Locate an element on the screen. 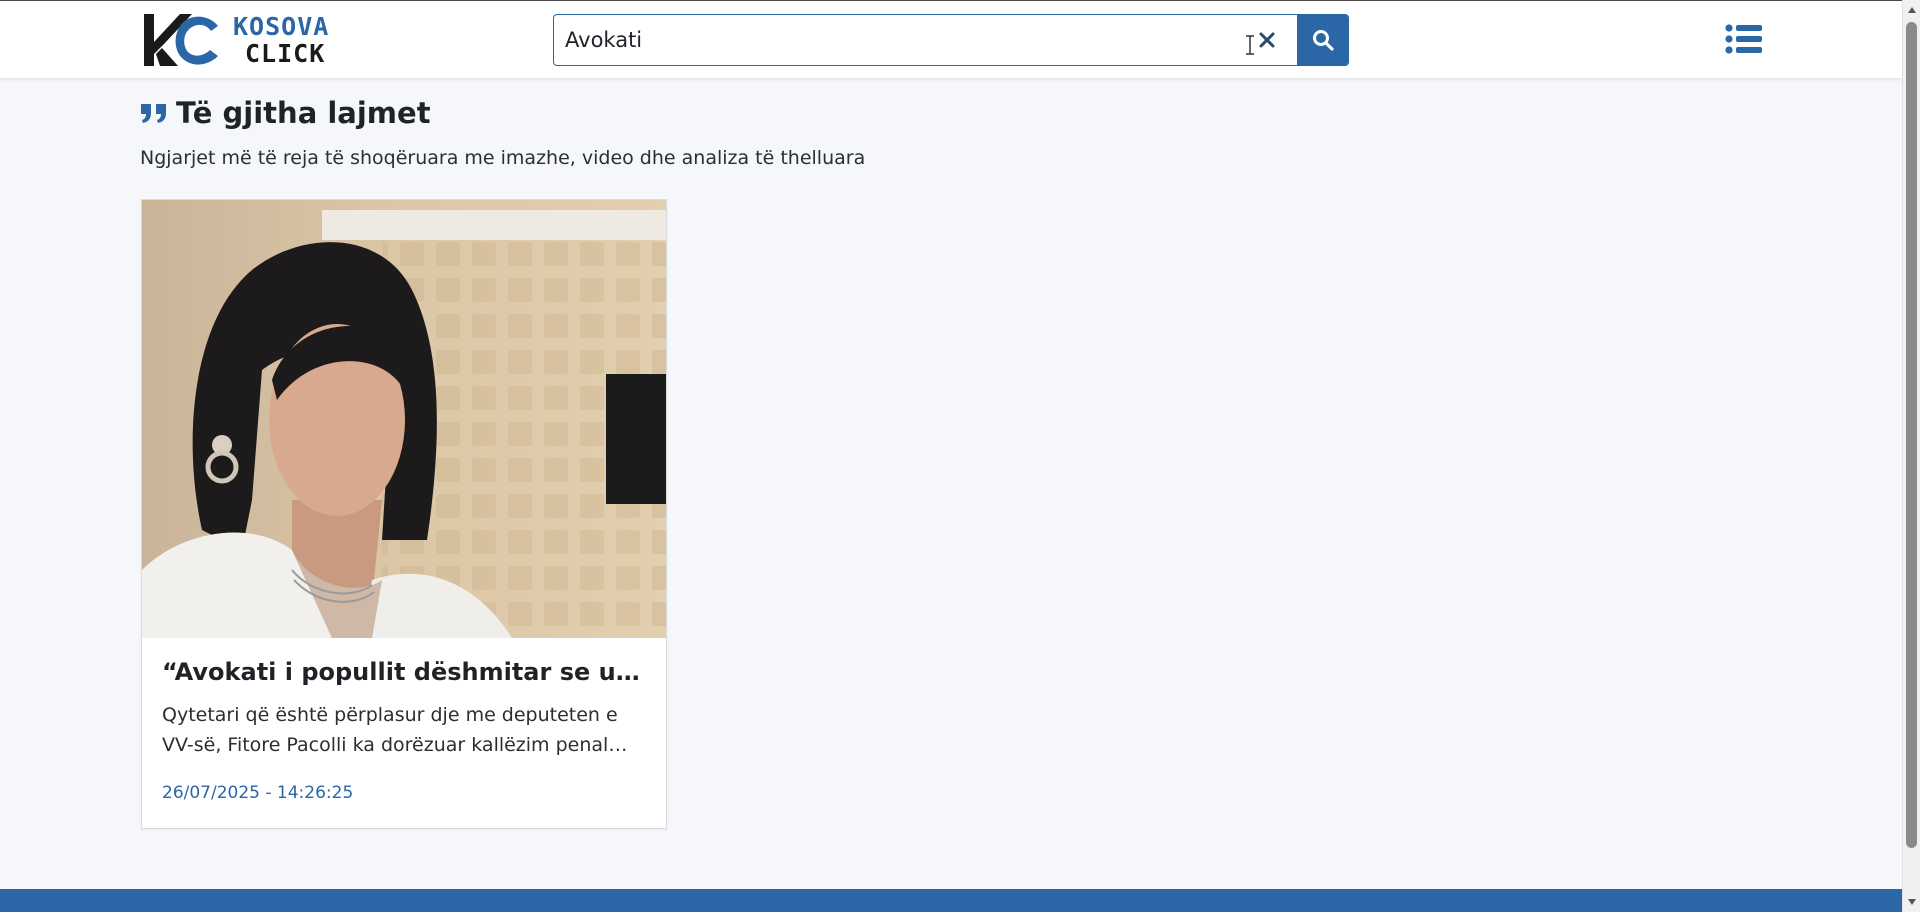 The width and height of the screenshot is (1920, 912). scroll-up-button is located at coordinates (1911, 10).